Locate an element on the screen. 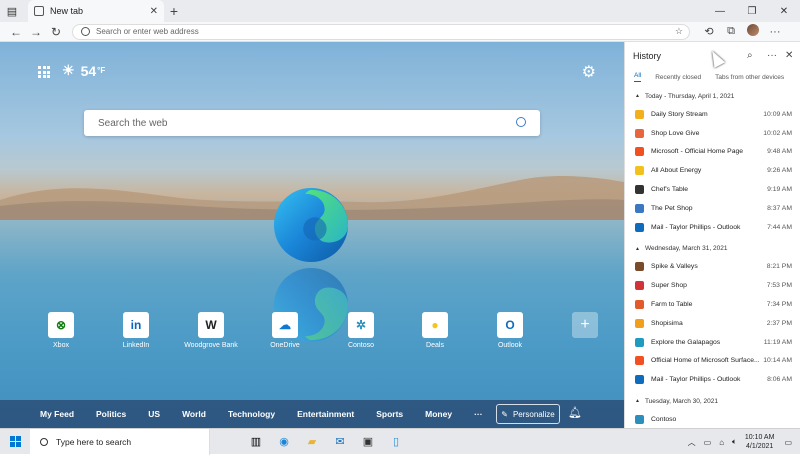 This screenshot has height=455, width=800. tab-new-tab: New tab ✕ is located at coordinates (96, 11).